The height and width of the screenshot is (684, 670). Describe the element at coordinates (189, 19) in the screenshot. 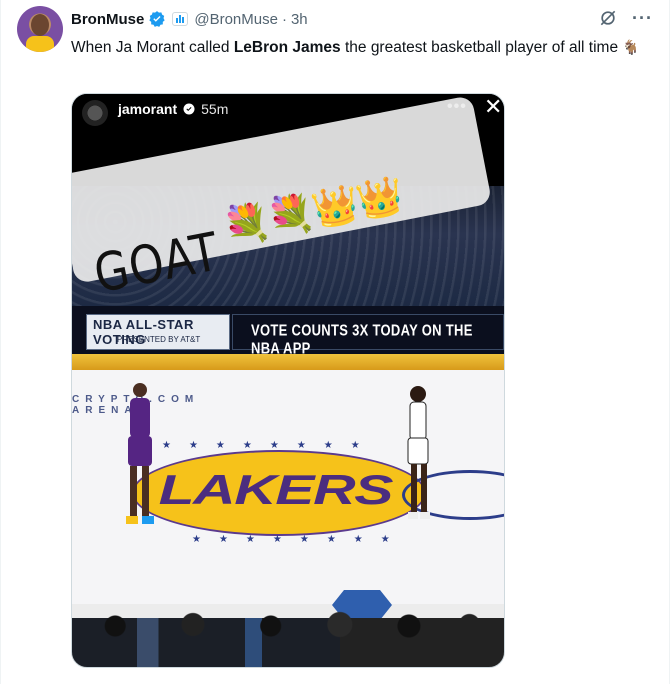

I see `tweet-header: BronMuse @BronMuse · 3h` at that location.